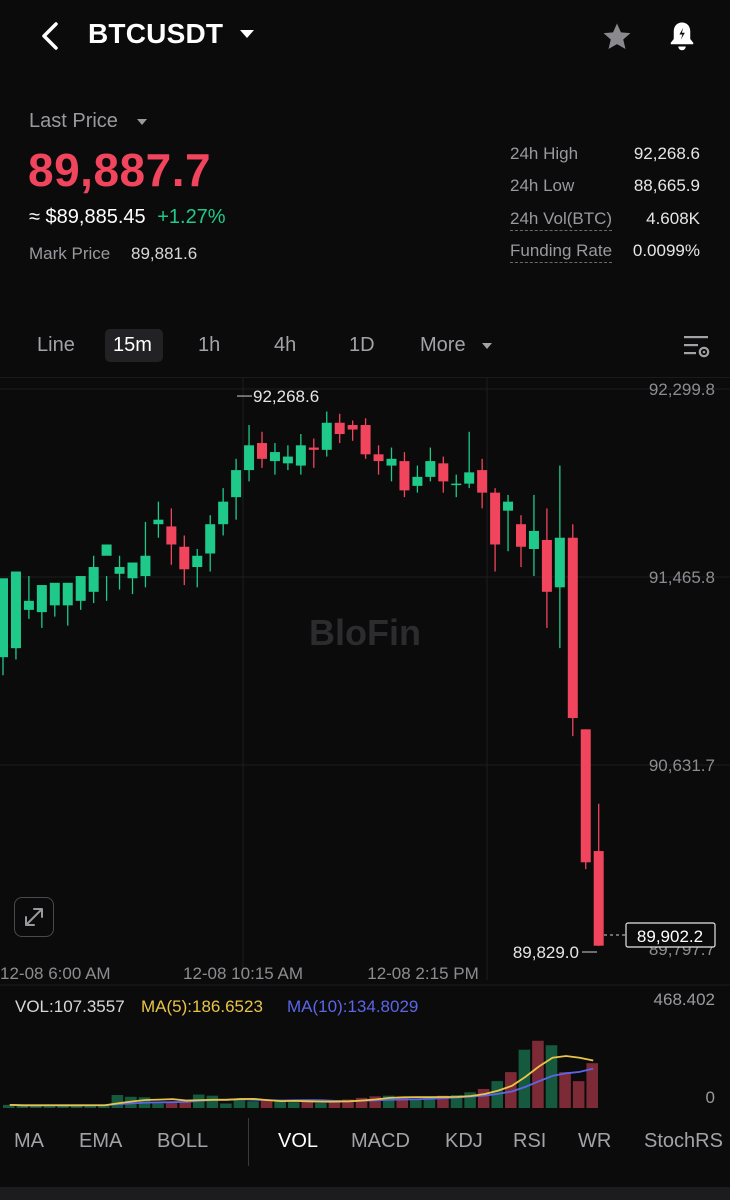 This screenshot has width=730, height=1200. I want to click on indicator-rsi: RSI, so click(529, 1141).